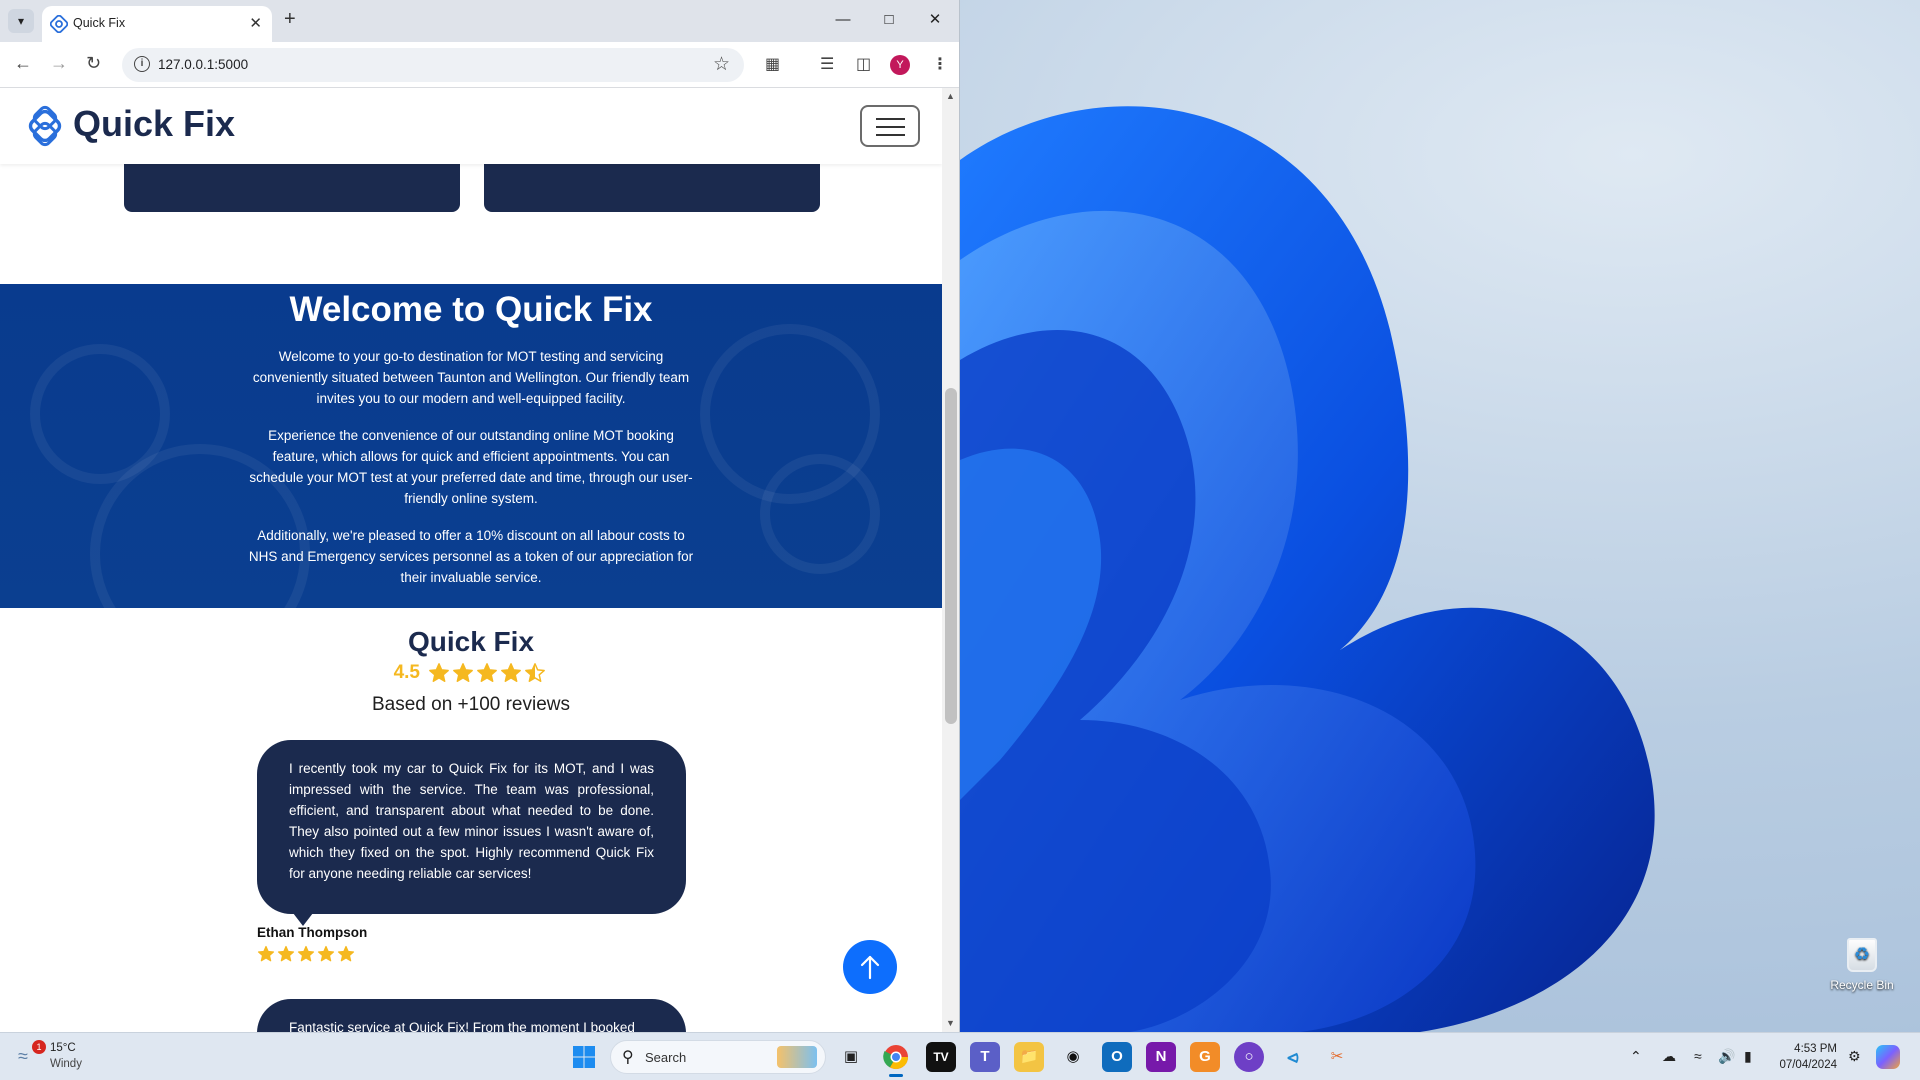  What do you see at coordinates (666, 1057) in the screenshot?
I see `search-label: Search` at bounding box center [666, 1057].